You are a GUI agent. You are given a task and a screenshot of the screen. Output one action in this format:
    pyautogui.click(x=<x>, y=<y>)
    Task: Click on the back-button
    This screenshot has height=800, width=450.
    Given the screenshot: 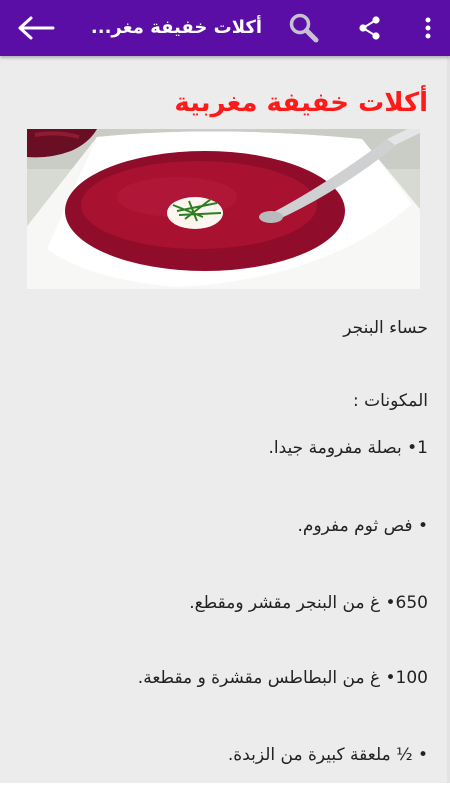 What is the action you would take?
    pyautogui.click(x=36, y=28)
    